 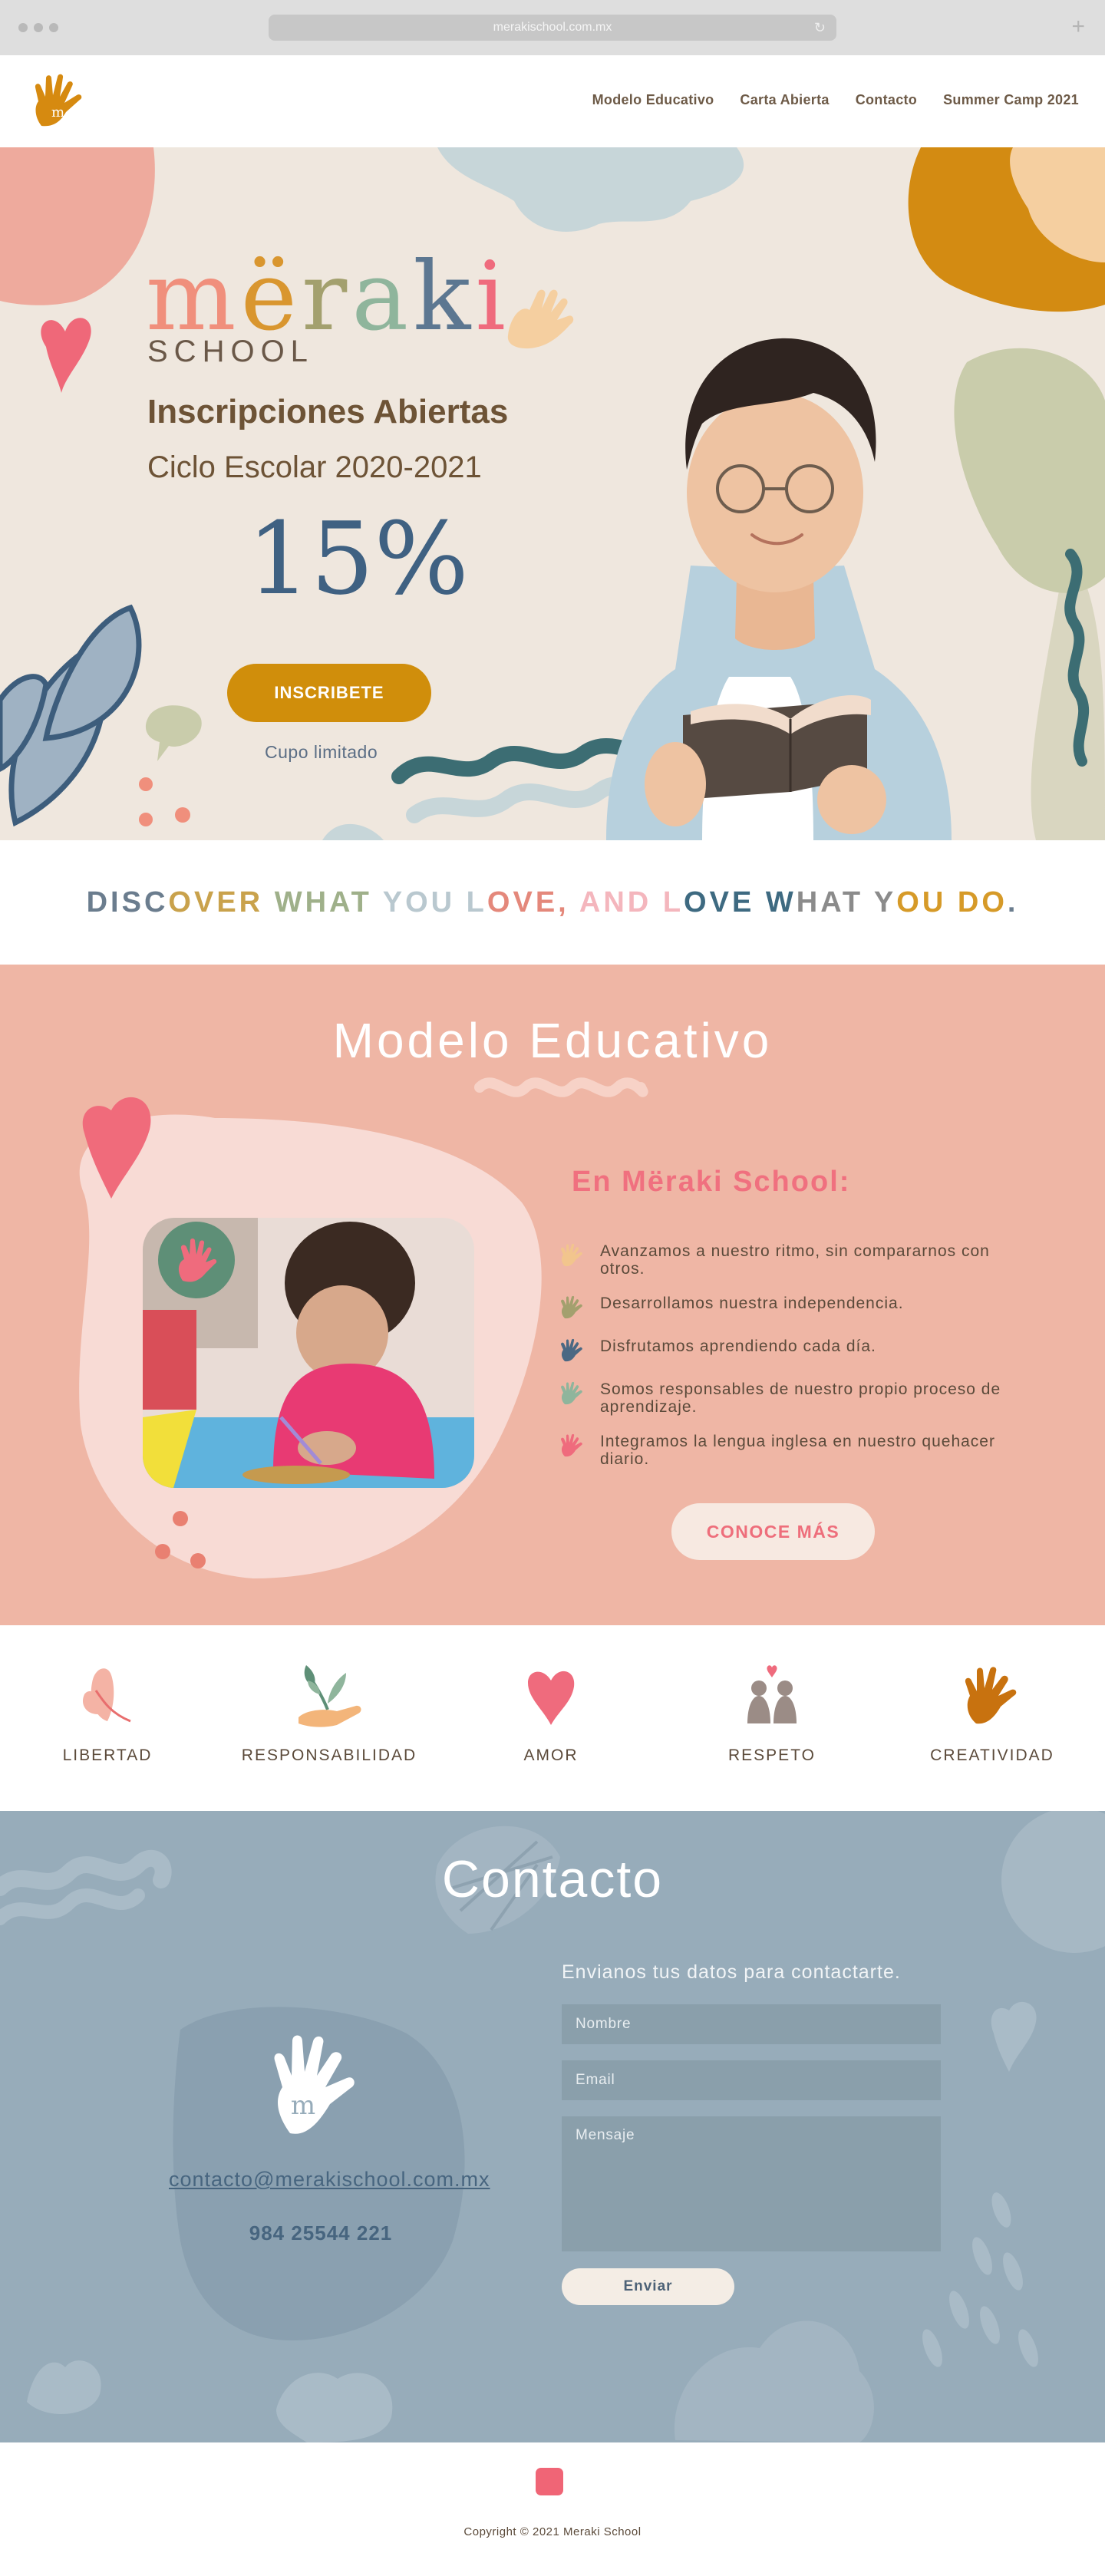 I want to click on reload-icon: ↻, so click(x=820, y=27).